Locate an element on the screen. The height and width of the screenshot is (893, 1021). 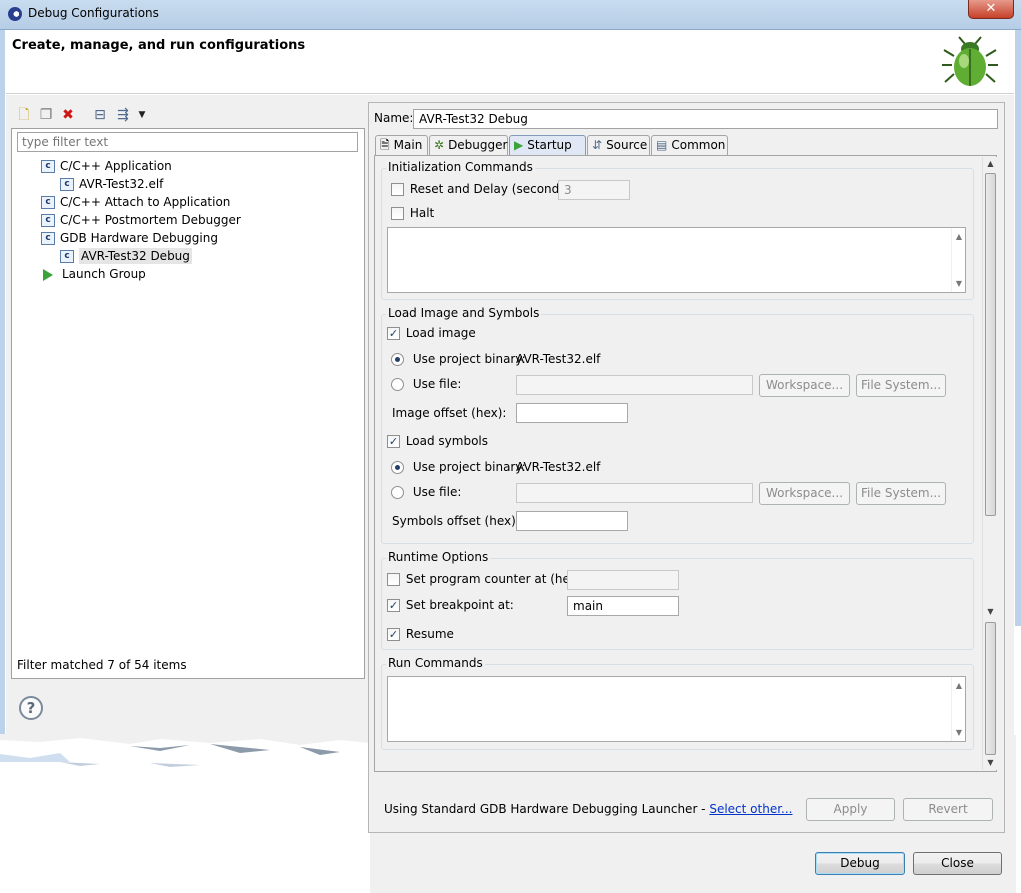
halt-checkbox is located at coordinates (397, 213).